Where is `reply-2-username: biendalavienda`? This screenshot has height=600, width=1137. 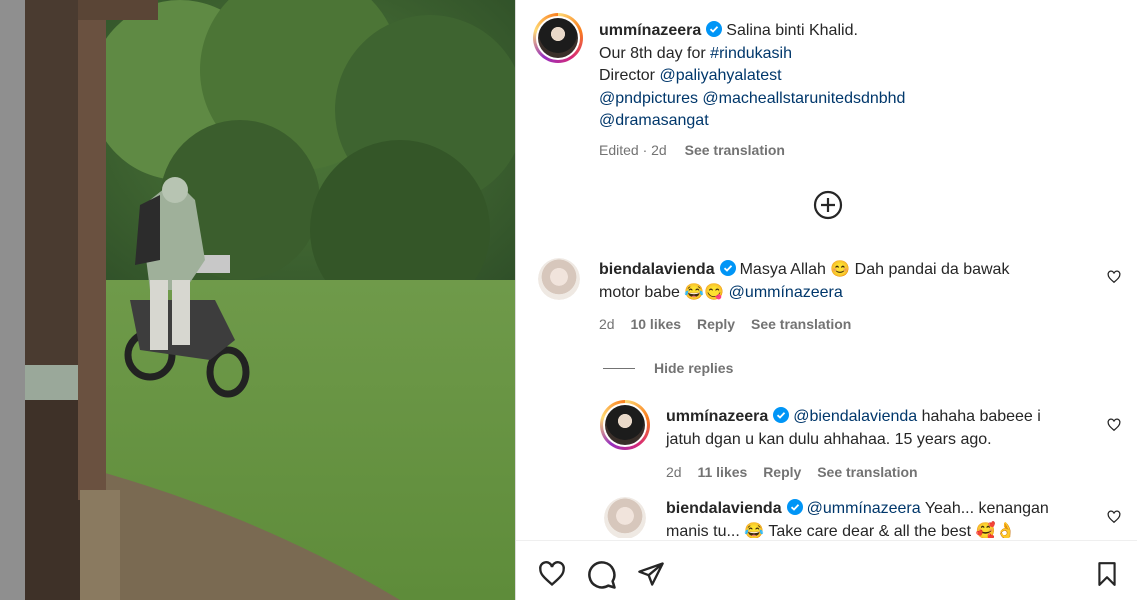
reply-2-username: biendalavienda is located at coordinates (724, 508).